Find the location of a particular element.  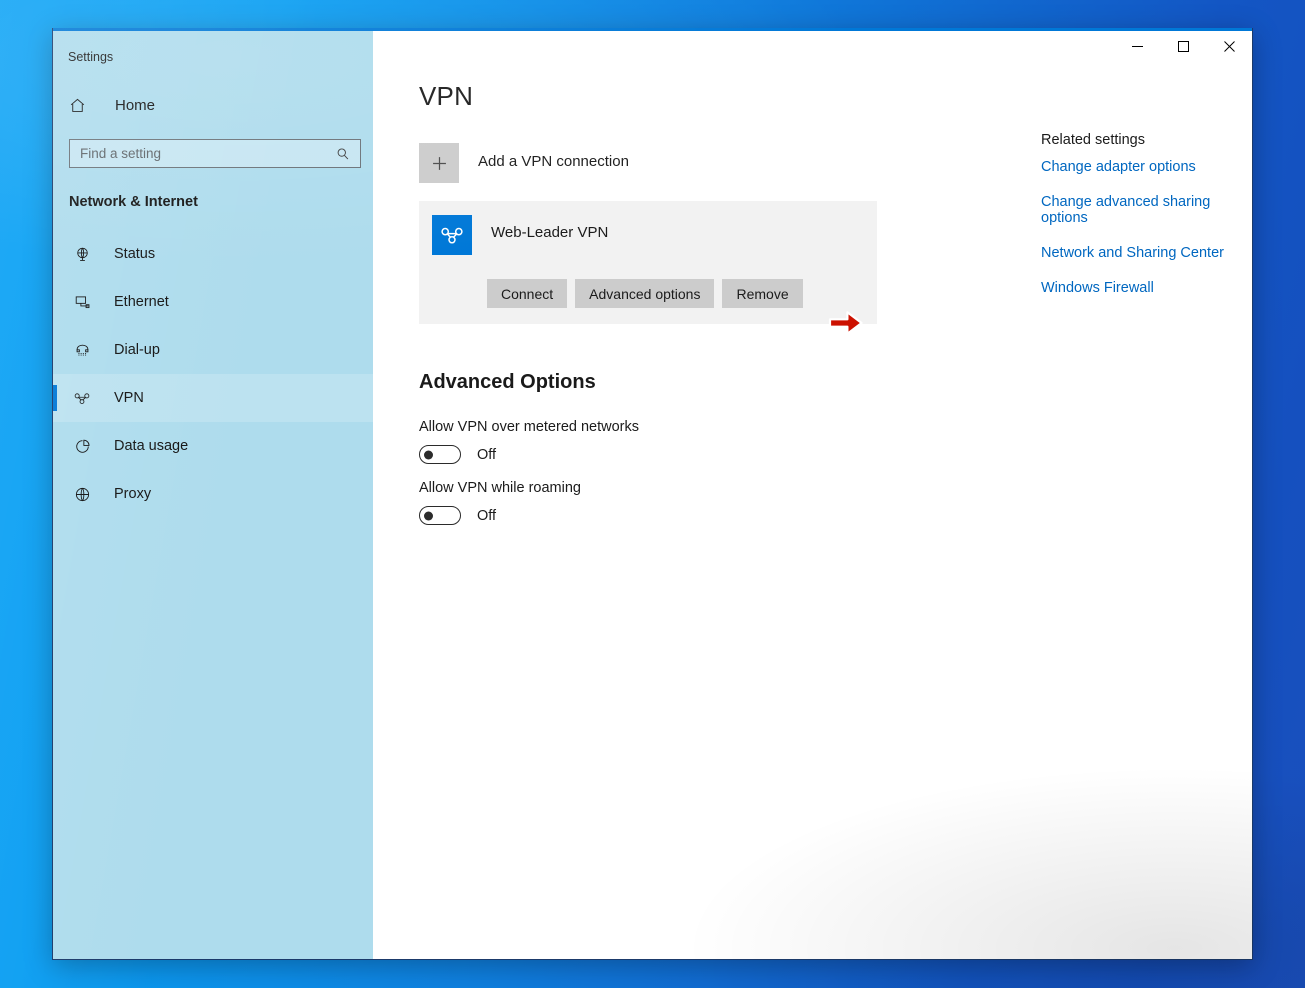

roaming-toggle is located at coordinates (440, 515).